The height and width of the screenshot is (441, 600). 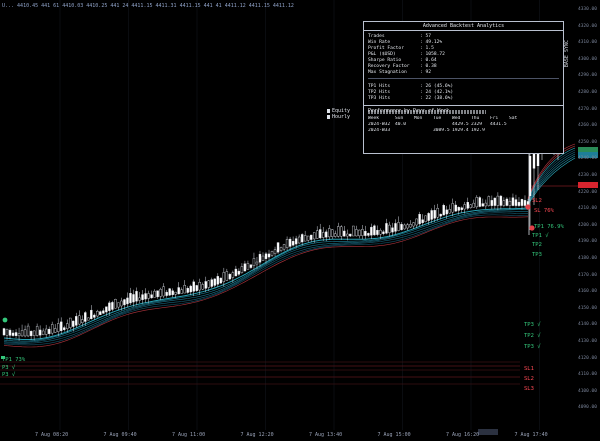 What do you see at coordinates (56, 6) in the screenshot?
I see `ticker-value: 61` at bounding box center [56, 6].